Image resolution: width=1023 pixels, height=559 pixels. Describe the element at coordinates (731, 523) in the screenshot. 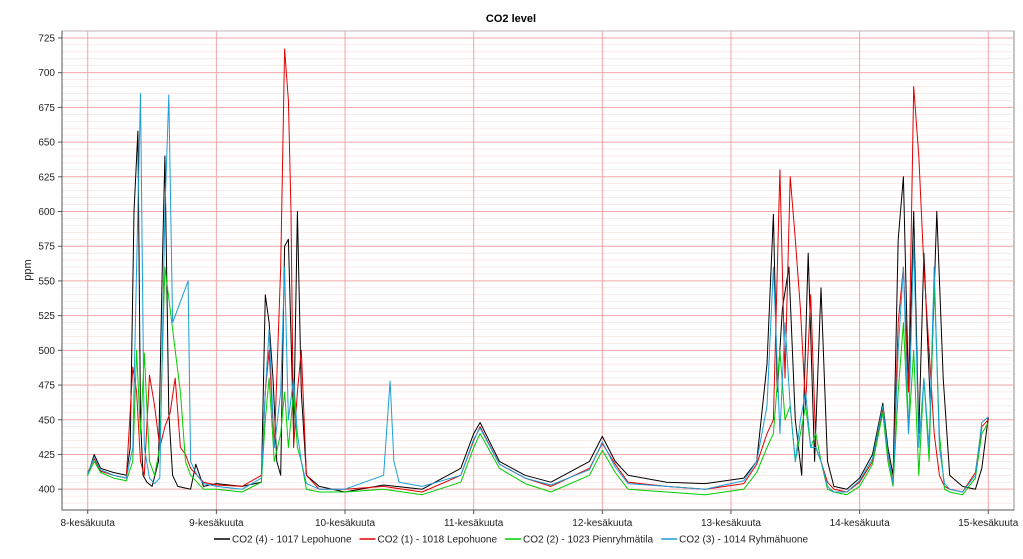

I see `x-tick-label: 13-kesäkuuta` at that location.